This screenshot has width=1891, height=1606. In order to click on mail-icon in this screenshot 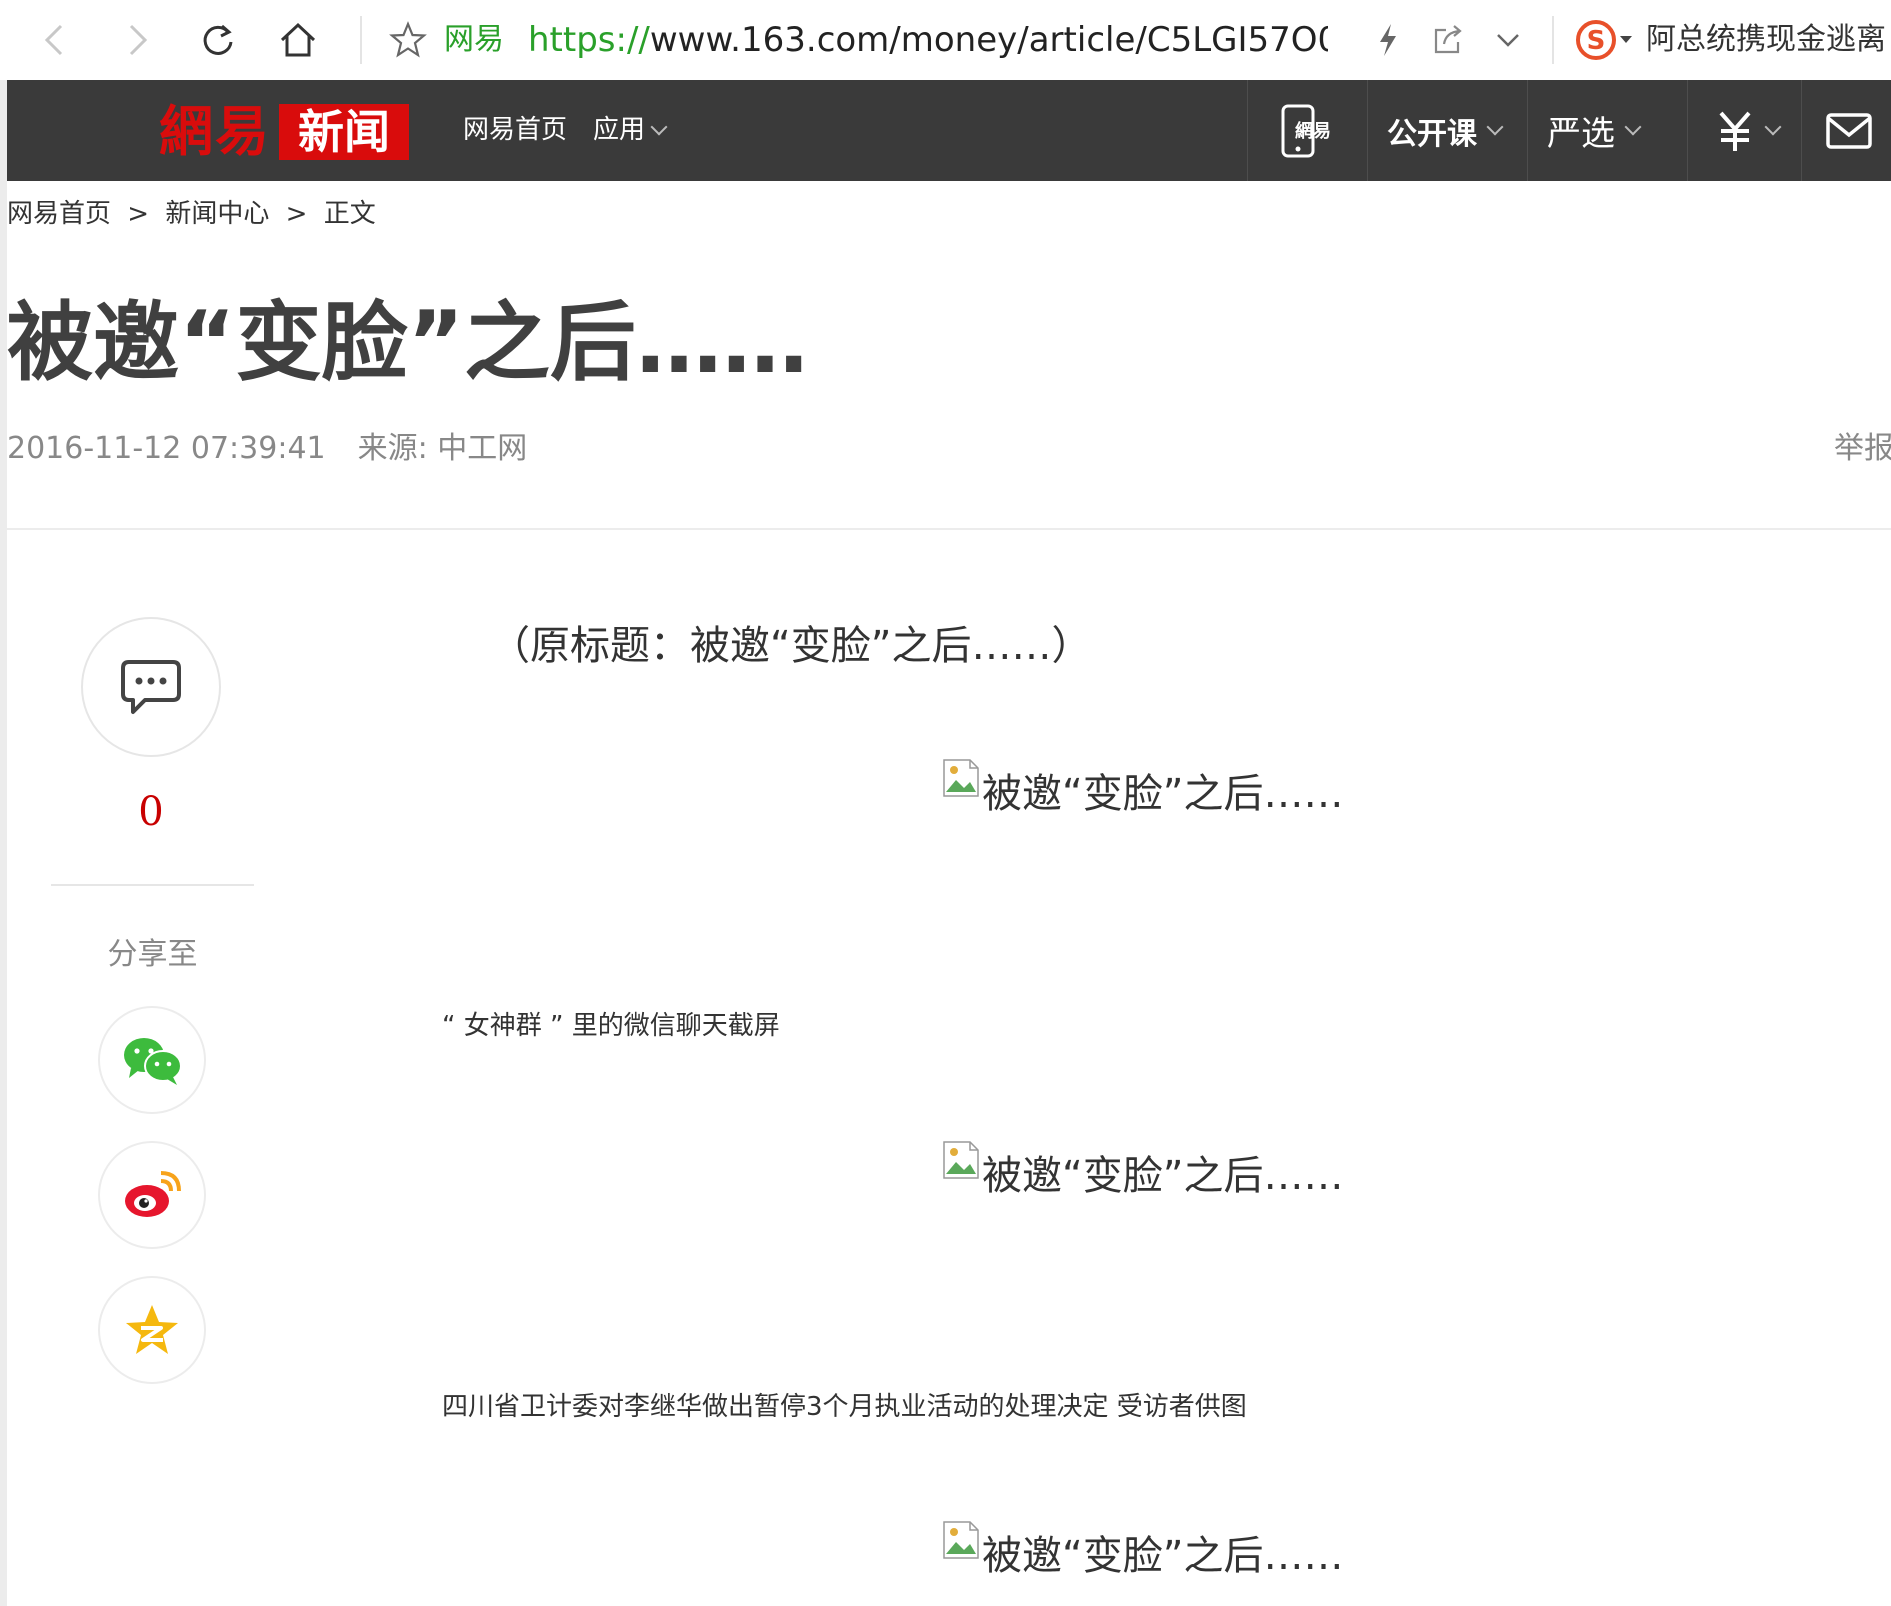, I will do `click(1849, 130)`.